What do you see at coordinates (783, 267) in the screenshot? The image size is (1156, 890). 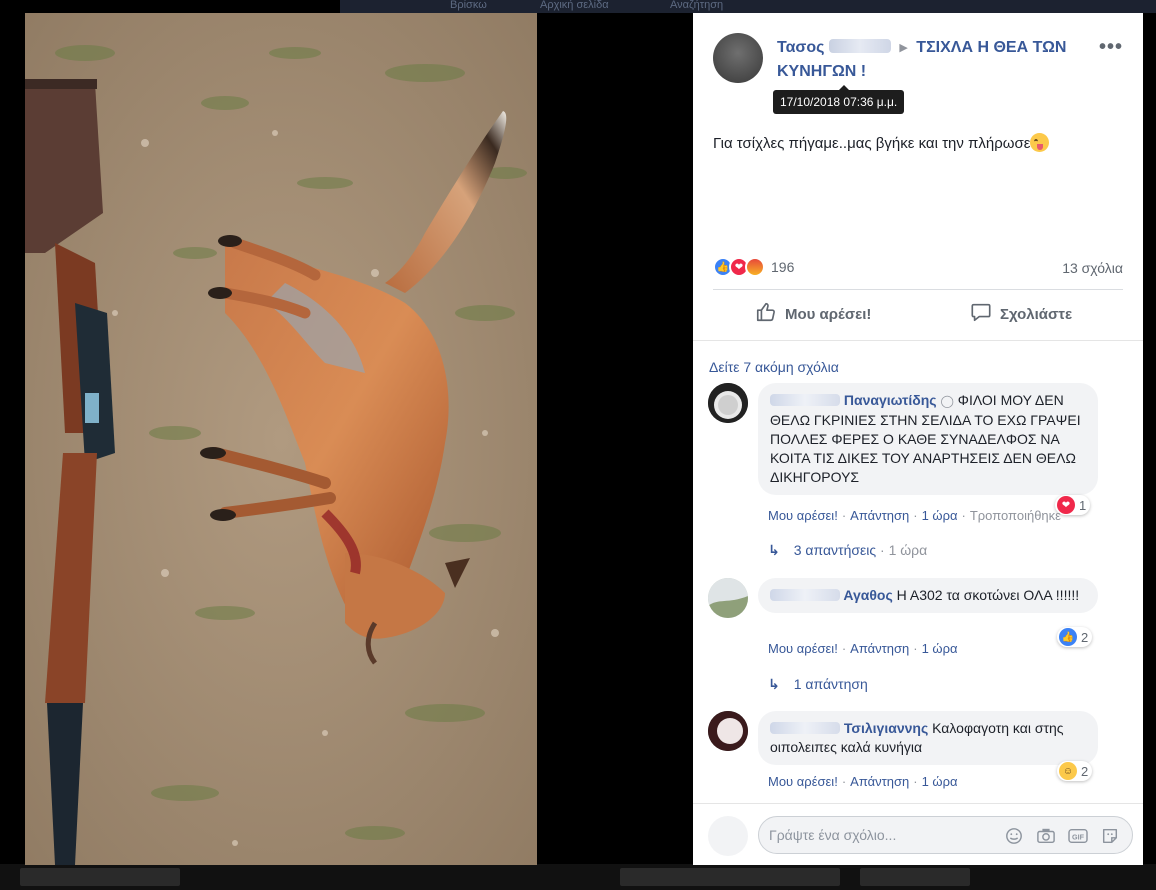 I see `reaction-count: 196` at bounding box center [783, 267].